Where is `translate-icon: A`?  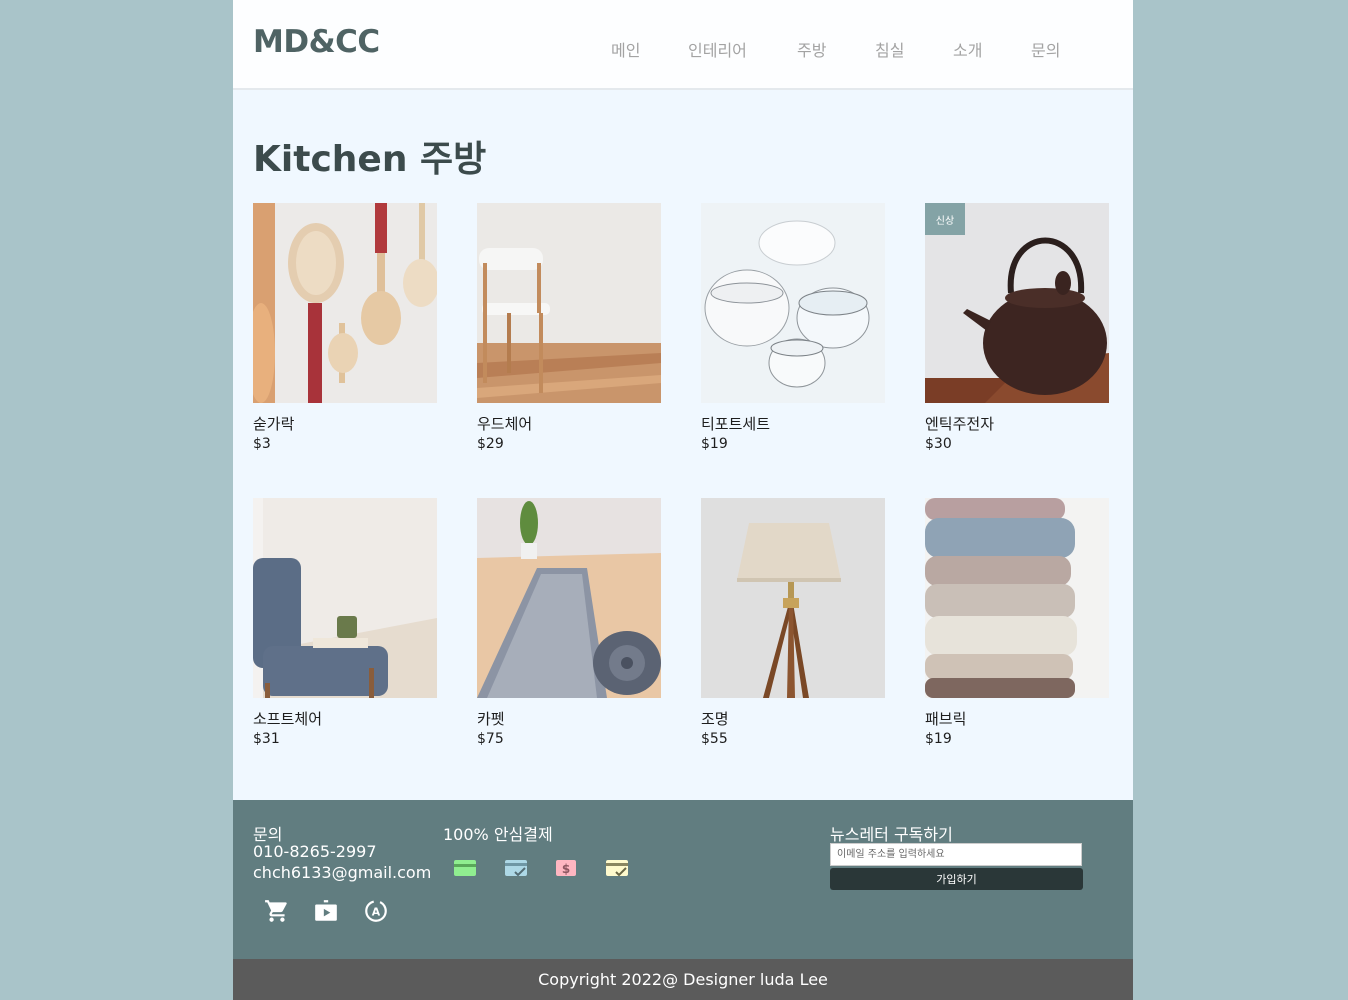
translate-icon: A is located at coordinates (376, 911).